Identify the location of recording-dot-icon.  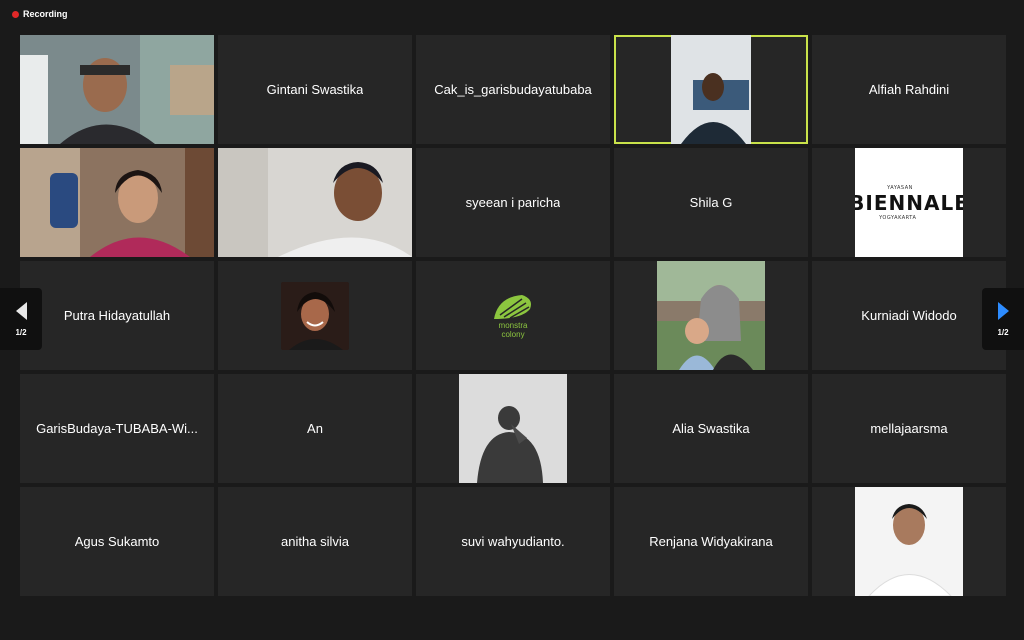
(15, 14).